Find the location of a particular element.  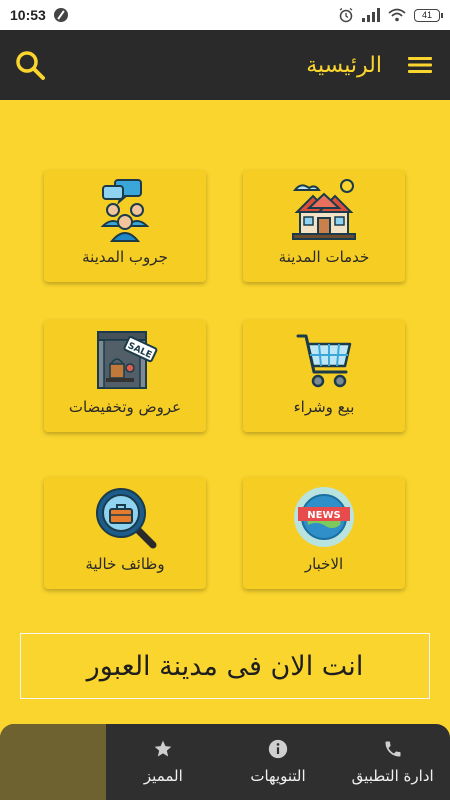

app-bar: الرئيسية is located at coordinates (225, 65).